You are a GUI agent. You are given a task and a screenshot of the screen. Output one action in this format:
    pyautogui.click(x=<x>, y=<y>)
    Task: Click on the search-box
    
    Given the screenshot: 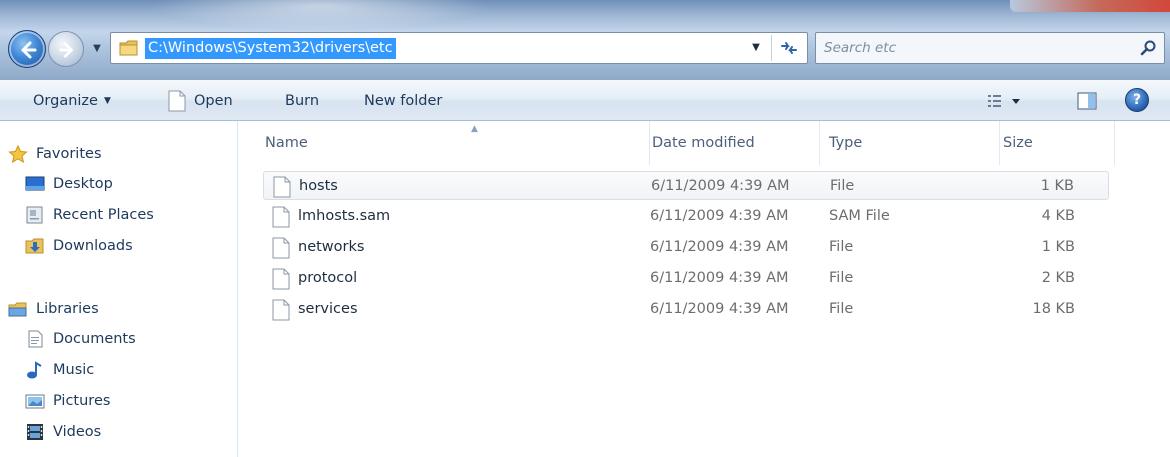 What is the action you would take?
    pyautogui.click(x=990, y=48)
    